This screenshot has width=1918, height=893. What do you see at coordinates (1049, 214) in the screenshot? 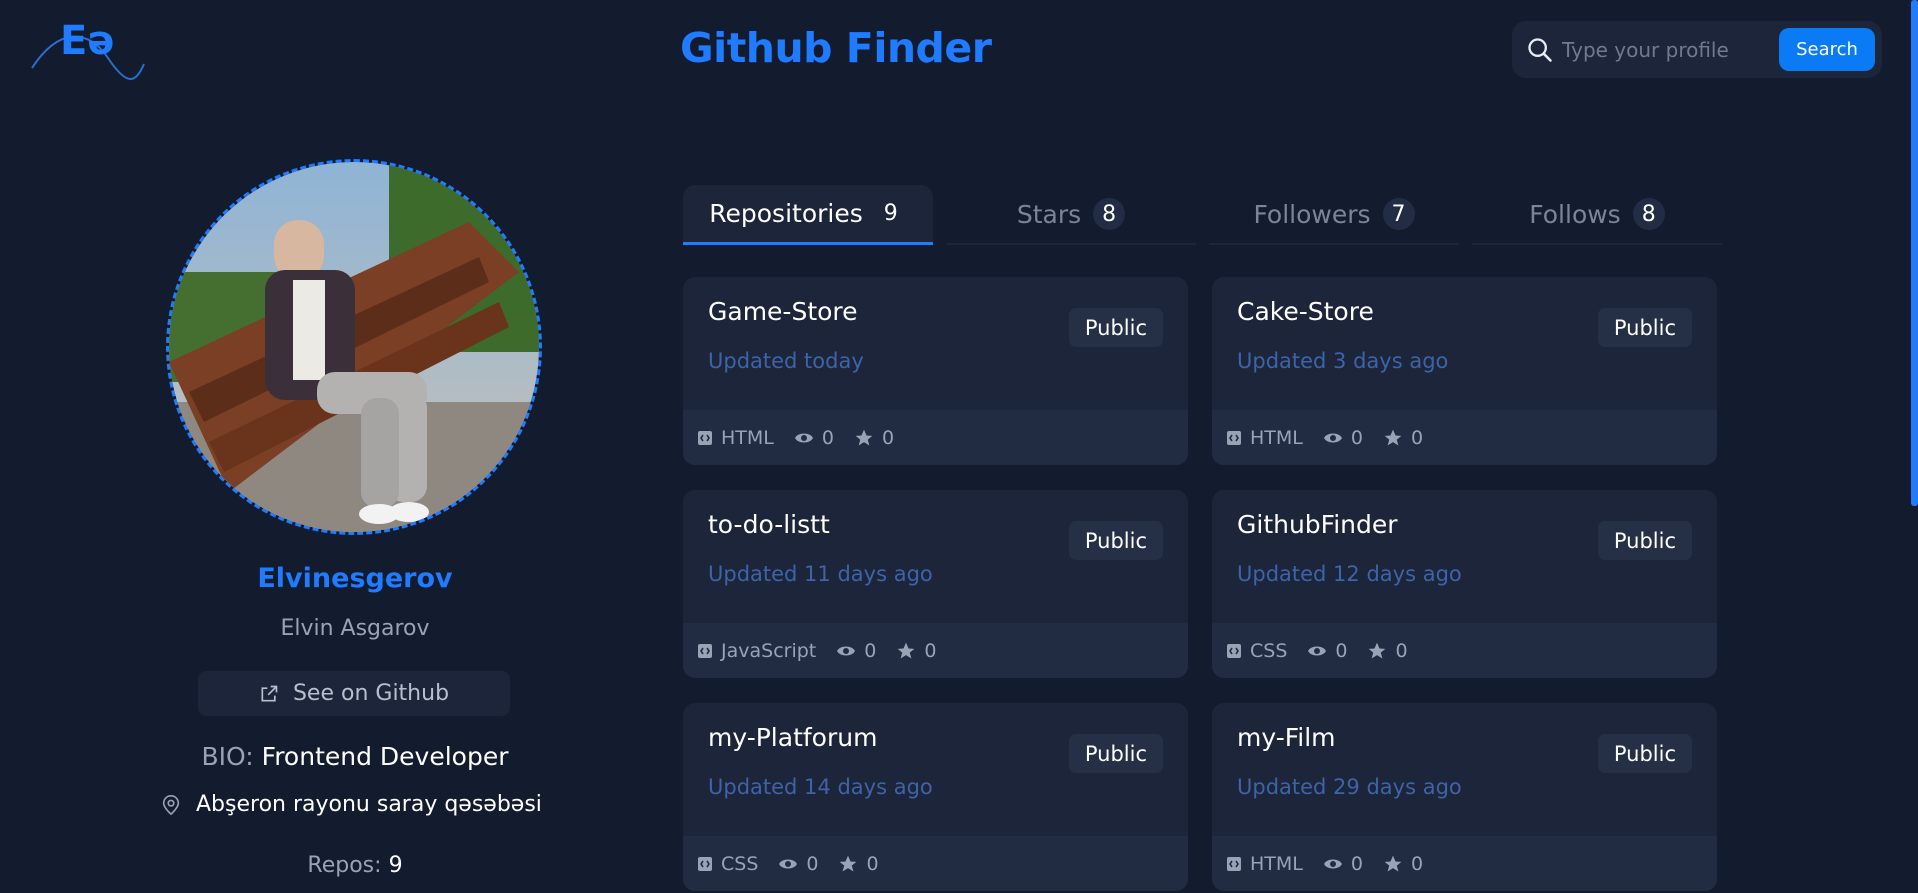
I see `tab-label: Stars` at bounding box center [1049, 214].